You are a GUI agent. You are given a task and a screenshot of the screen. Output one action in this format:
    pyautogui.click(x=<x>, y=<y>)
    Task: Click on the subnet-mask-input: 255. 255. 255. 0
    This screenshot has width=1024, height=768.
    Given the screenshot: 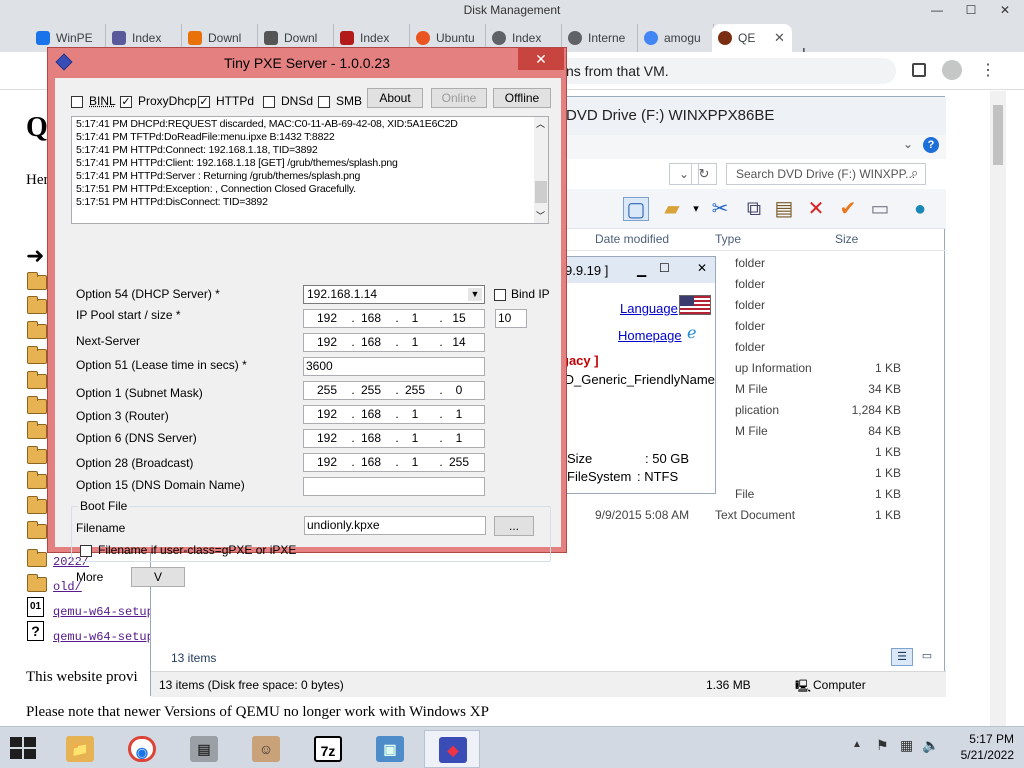 What is the action you would take?
    pyautogui.click(x=394, y=390)
    